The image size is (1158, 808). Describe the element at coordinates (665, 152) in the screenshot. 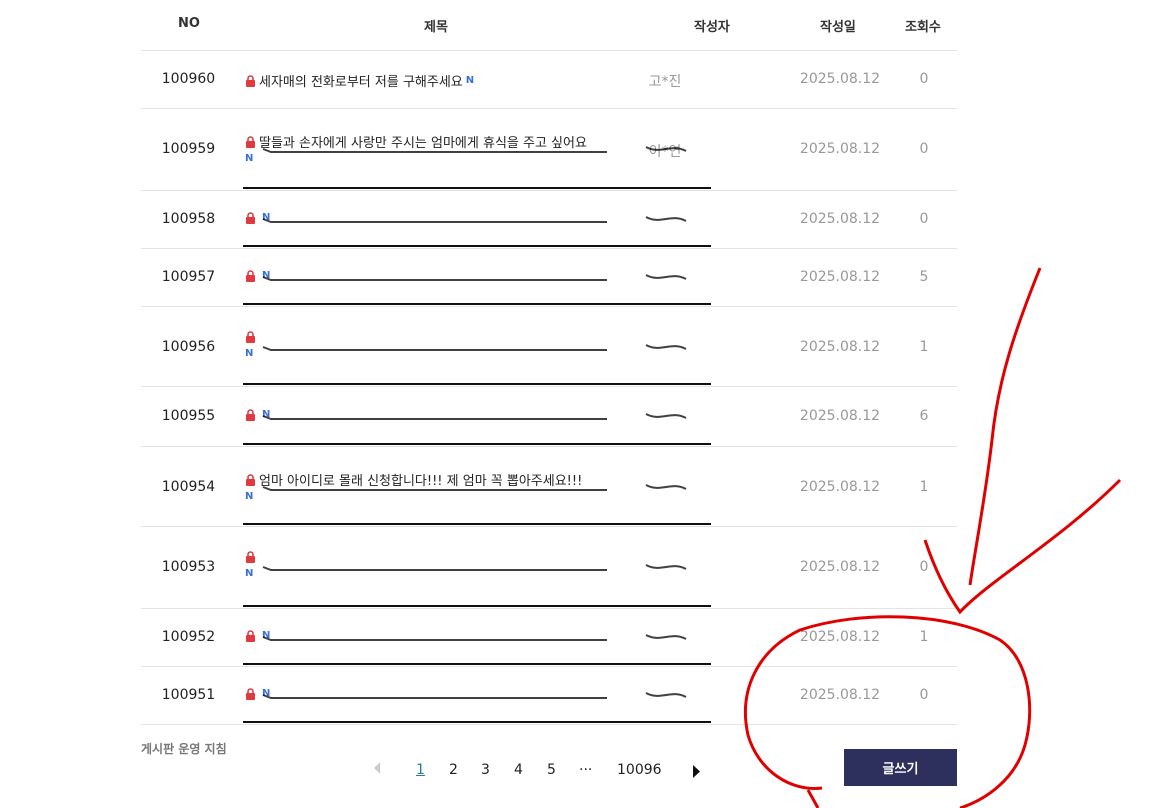

I see `post-writer: 이*연` at that location.